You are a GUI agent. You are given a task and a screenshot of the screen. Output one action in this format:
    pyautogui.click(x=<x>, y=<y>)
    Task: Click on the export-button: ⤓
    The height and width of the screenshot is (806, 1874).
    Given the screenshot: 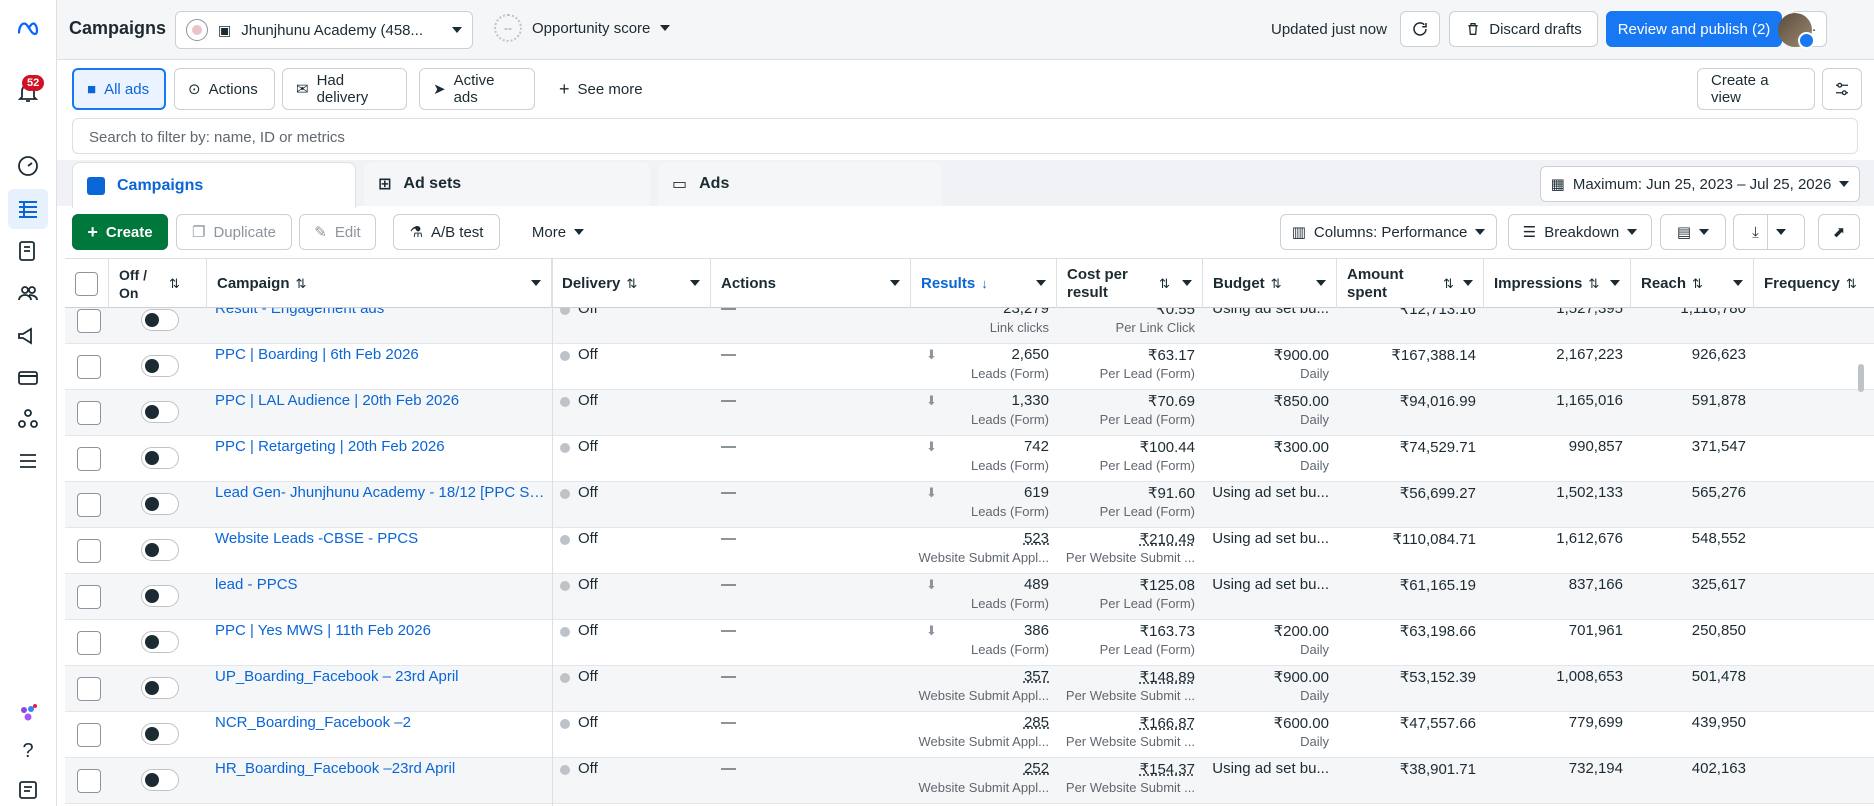 What is the action you would take?
    pyautogui.click(x=1769, y=232)
    